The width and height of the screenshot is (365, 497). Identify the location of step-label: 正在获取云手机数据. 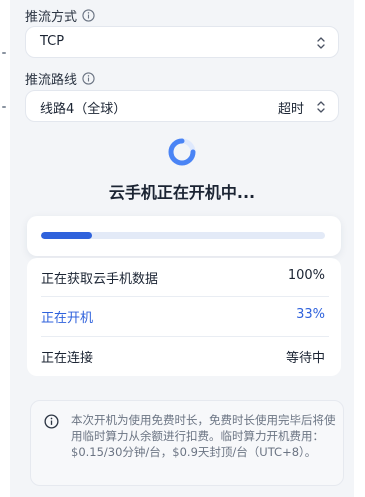
(100, 279).